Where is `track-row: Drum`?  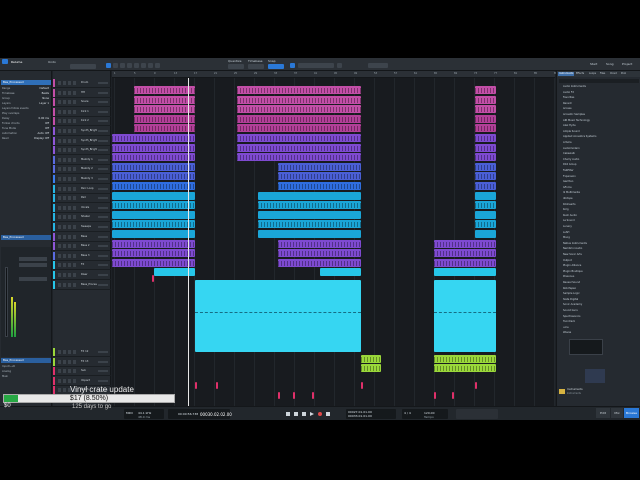 track-row: Drum is located at coordinates (82, 83).